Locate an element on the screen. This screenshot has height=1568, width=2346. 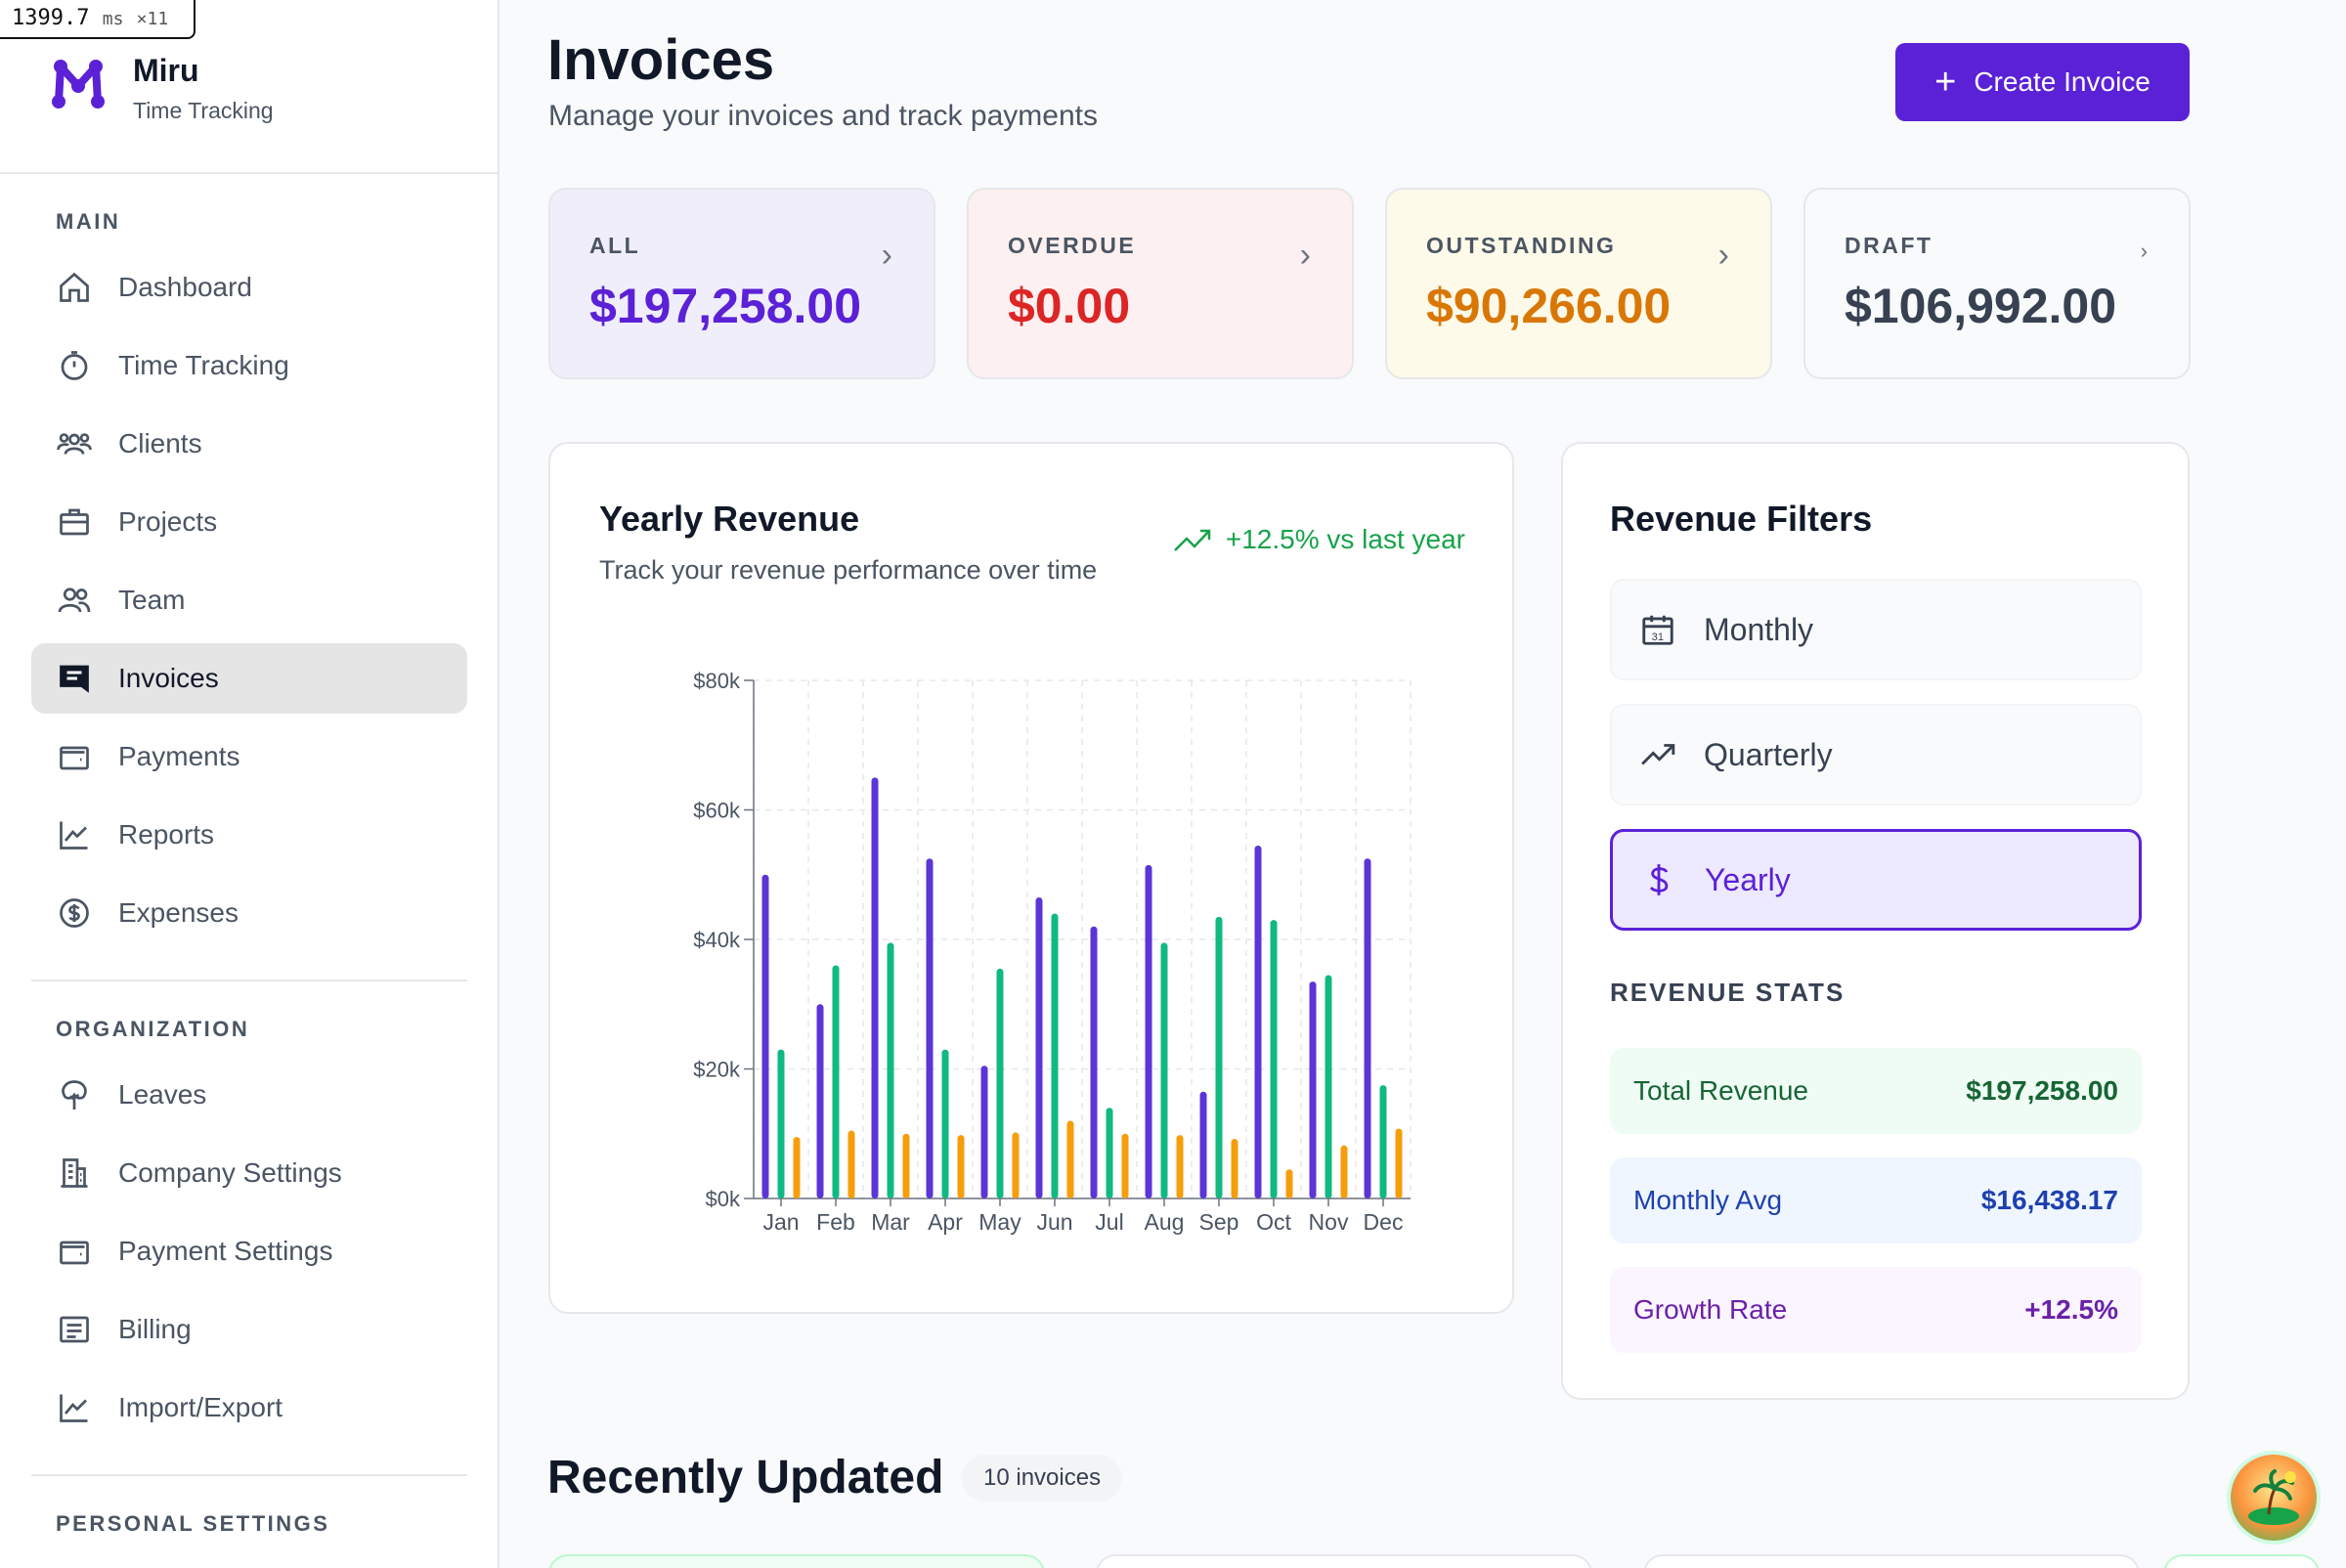
perf-value: 1399.7 is located at coordinates (51, 18).